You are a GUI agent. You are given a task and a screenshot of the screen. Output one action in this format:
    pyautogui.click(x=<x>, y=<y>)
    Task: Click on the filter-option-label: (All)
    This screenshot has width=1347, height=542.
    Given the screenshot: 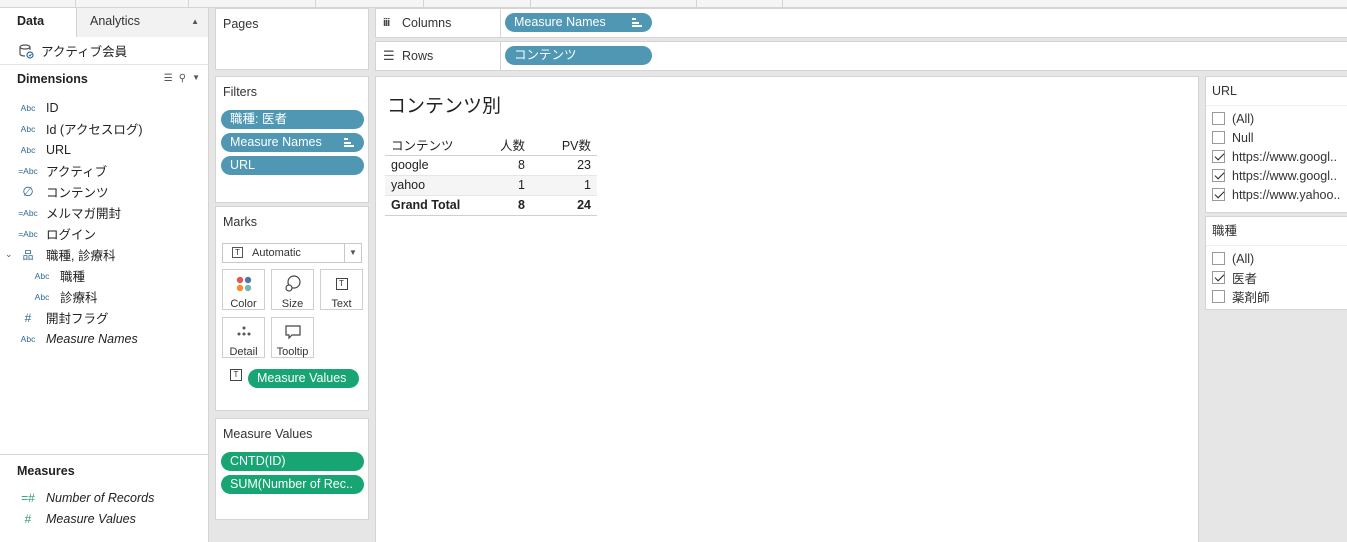 What is the action you would take?
    pyautogui.click(x=1243, y=258)
    